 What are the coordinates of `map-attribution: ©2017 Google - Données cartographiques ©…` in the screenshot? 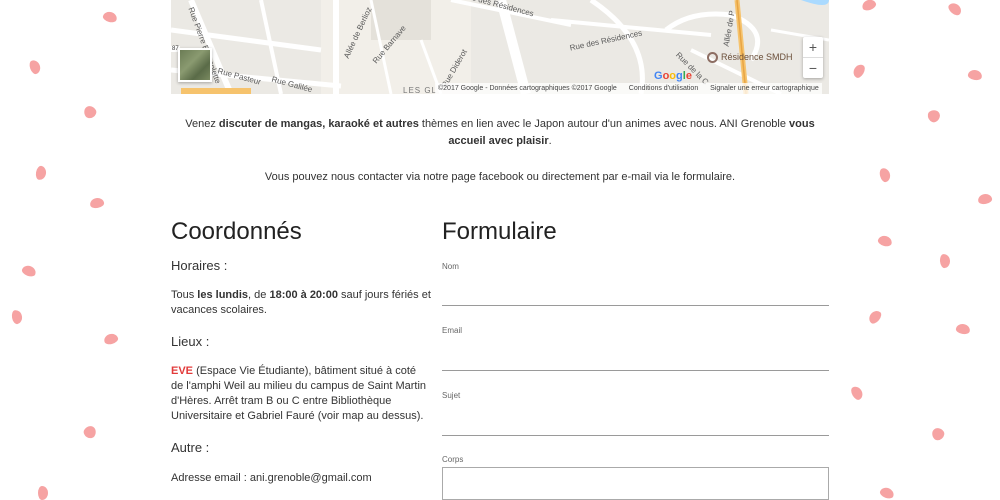 It's located at (628, 88).